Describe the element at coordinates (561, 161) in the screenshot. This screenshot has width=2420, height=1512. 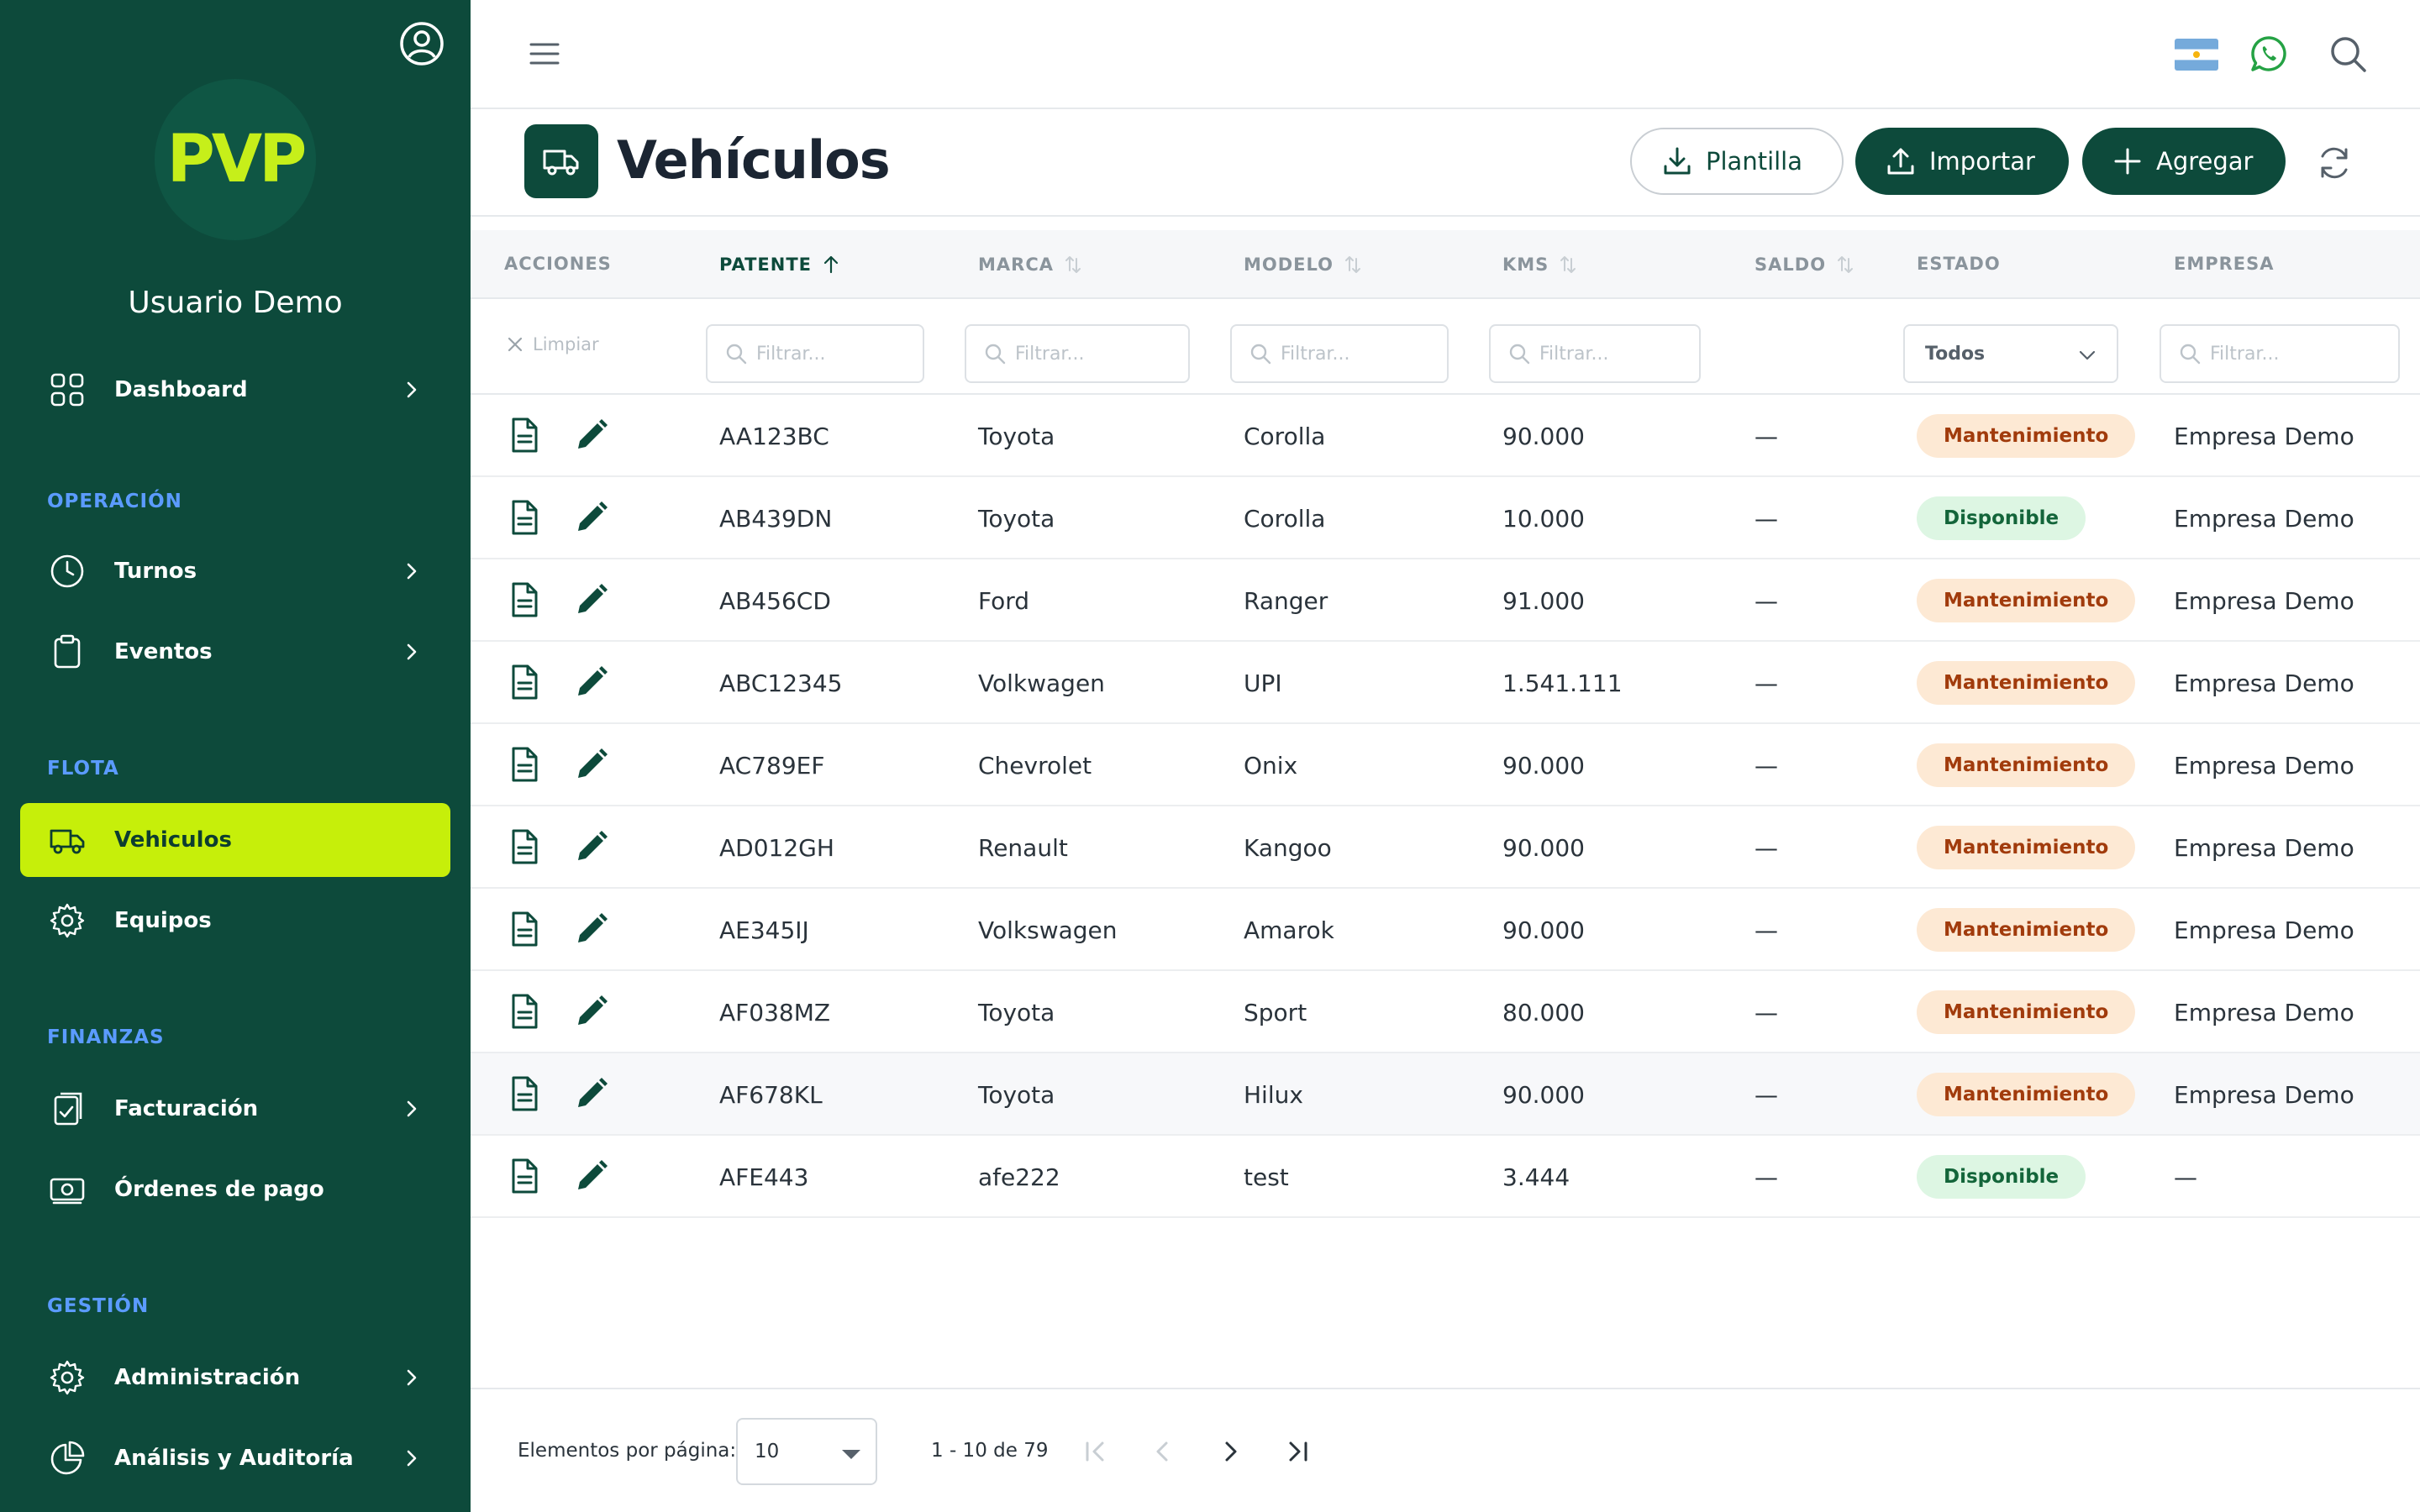
I see `truck-icon` at that location.